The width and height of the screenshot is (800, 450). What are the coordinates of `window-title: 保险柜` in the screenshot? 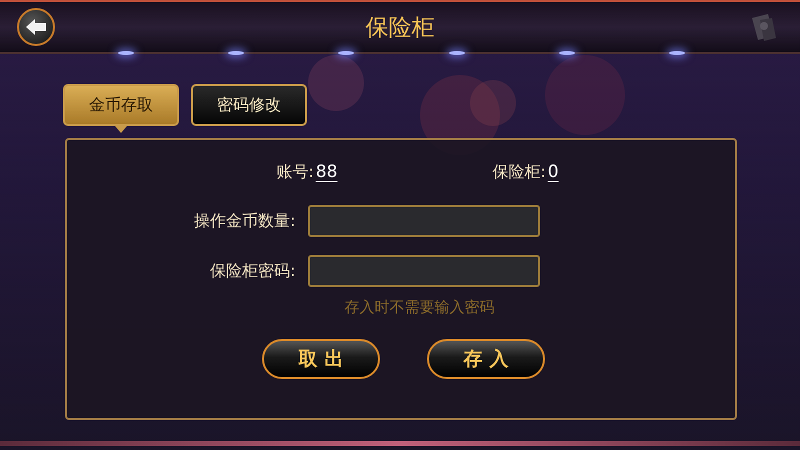 It's located at (400, 28).